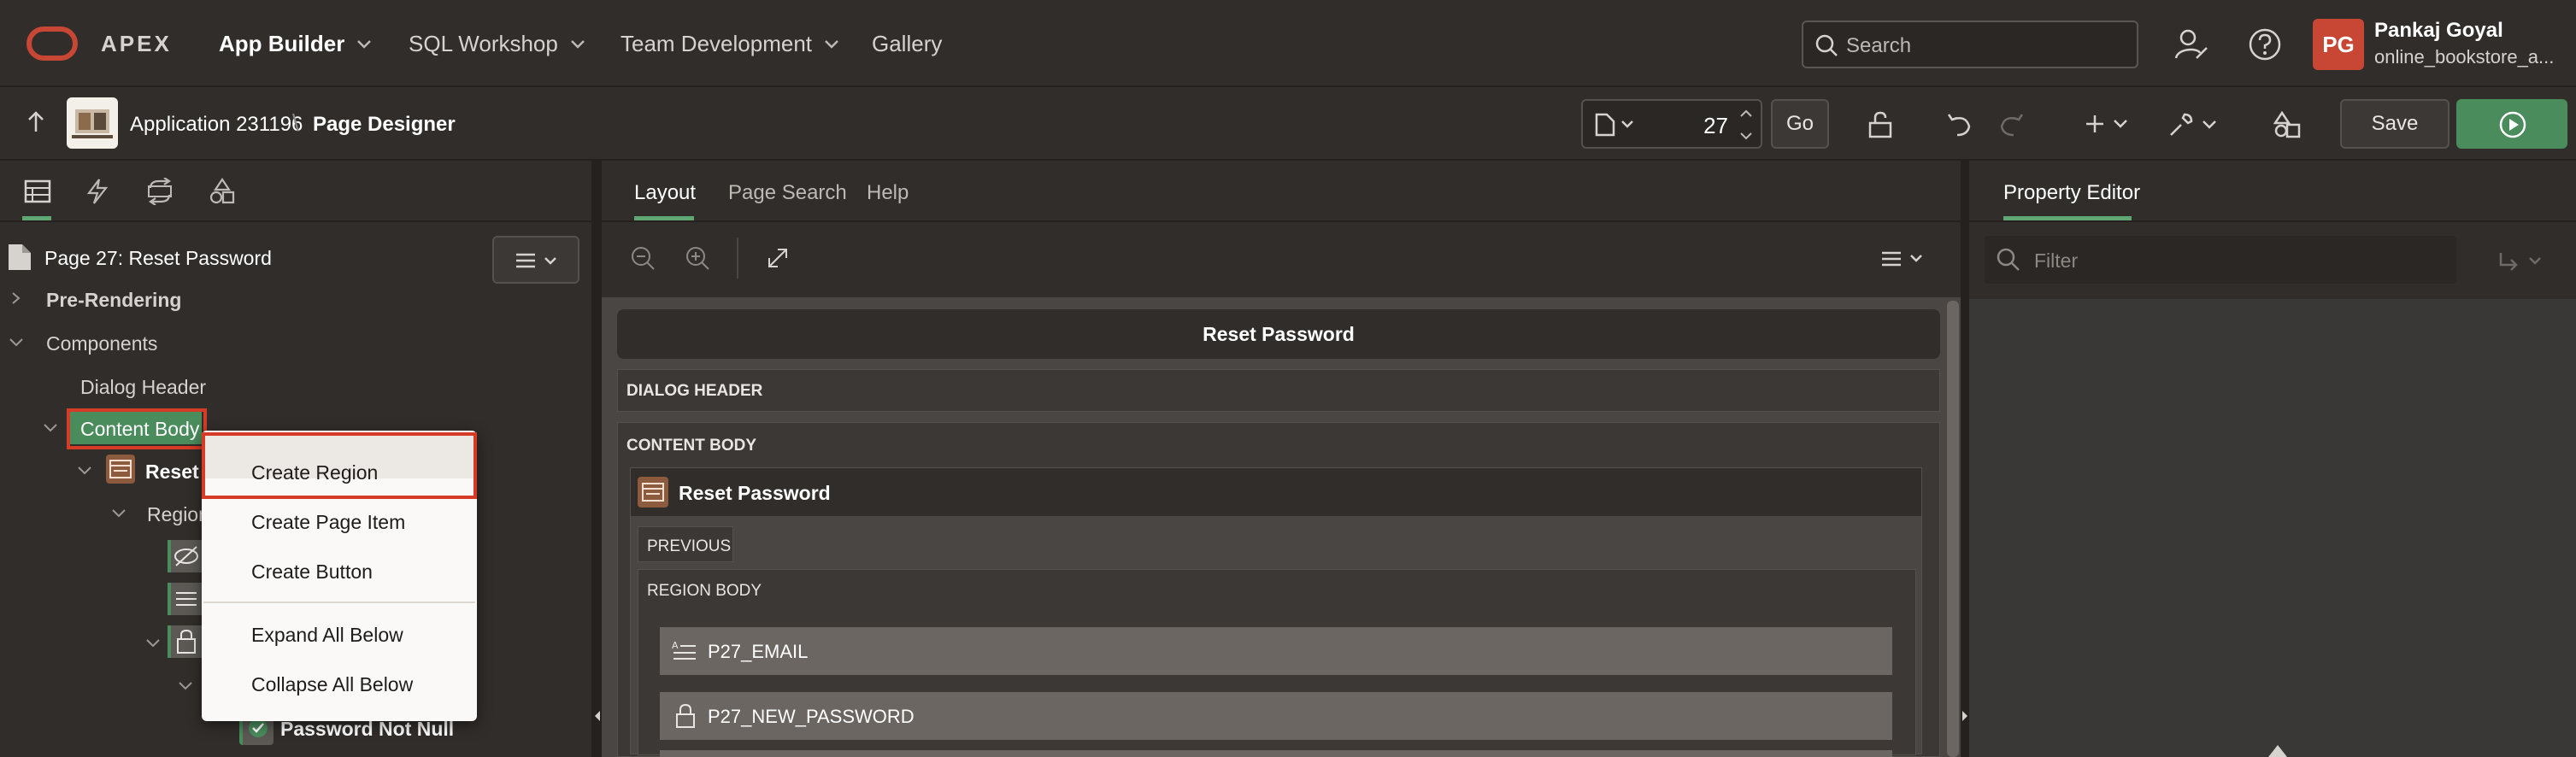 The image size is (2576, 757). I want to click on menu-sql-workshop: SQL Workshop, so click(497, 44).